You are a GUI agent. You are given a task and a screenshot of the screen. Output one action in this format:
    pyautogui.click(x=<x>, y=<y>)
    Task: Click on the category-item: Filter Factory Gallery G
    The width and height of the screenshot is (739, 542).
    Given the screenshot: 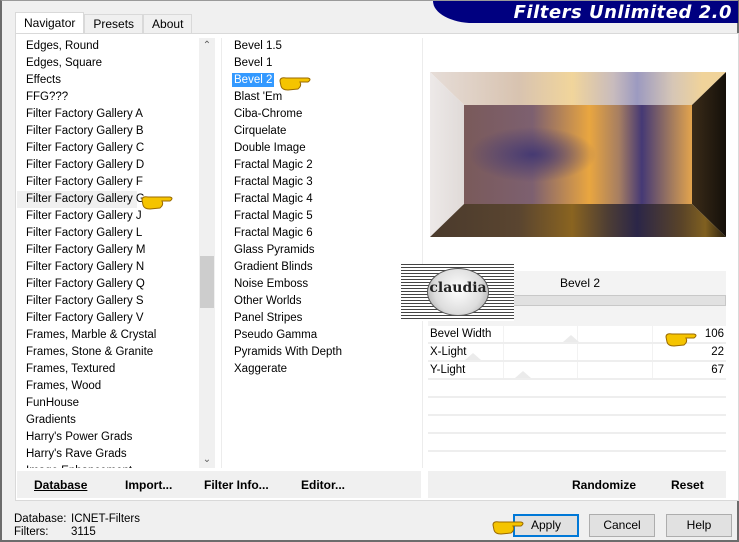 What is the action you would take?
    pyautogui.click(x=81, y=199)
    